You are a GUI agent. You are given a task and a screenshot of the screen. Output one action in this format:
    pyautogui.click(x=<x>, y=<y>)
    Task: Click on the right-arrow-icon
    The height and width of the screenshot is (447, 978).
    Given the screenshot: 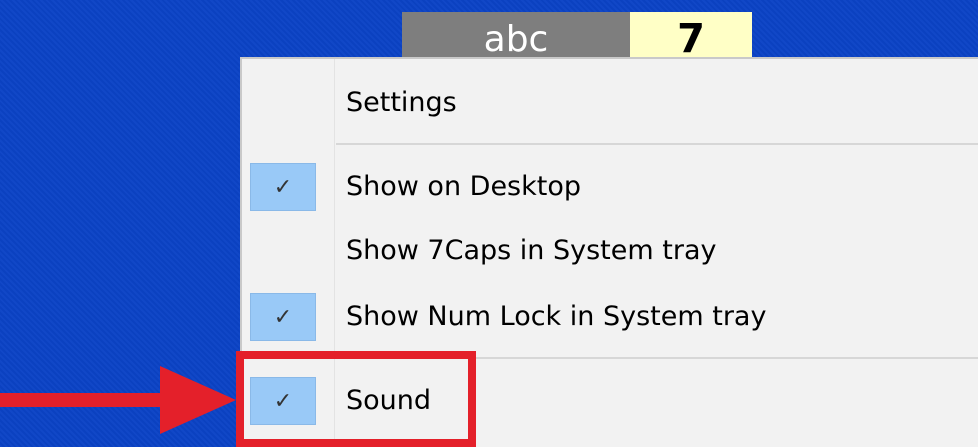 What is the action you would take?
    pyautogui.click(x=84, y=400)
    